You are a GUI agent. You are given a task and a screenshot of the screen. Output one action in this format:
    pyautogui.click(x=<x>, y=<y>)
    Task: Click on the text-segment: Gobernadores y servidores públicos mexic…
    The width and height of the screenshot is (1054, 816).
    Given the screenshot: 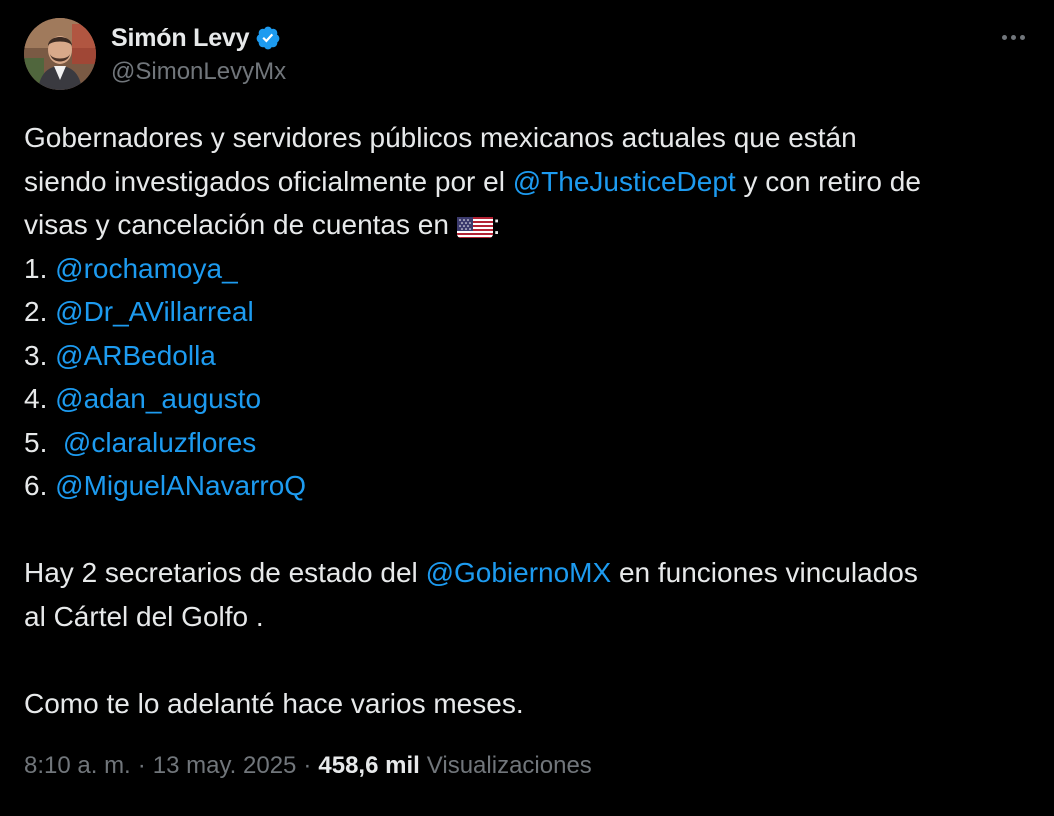 What is the action you would take?
    pyautogui.click(x=440, y=137)
    